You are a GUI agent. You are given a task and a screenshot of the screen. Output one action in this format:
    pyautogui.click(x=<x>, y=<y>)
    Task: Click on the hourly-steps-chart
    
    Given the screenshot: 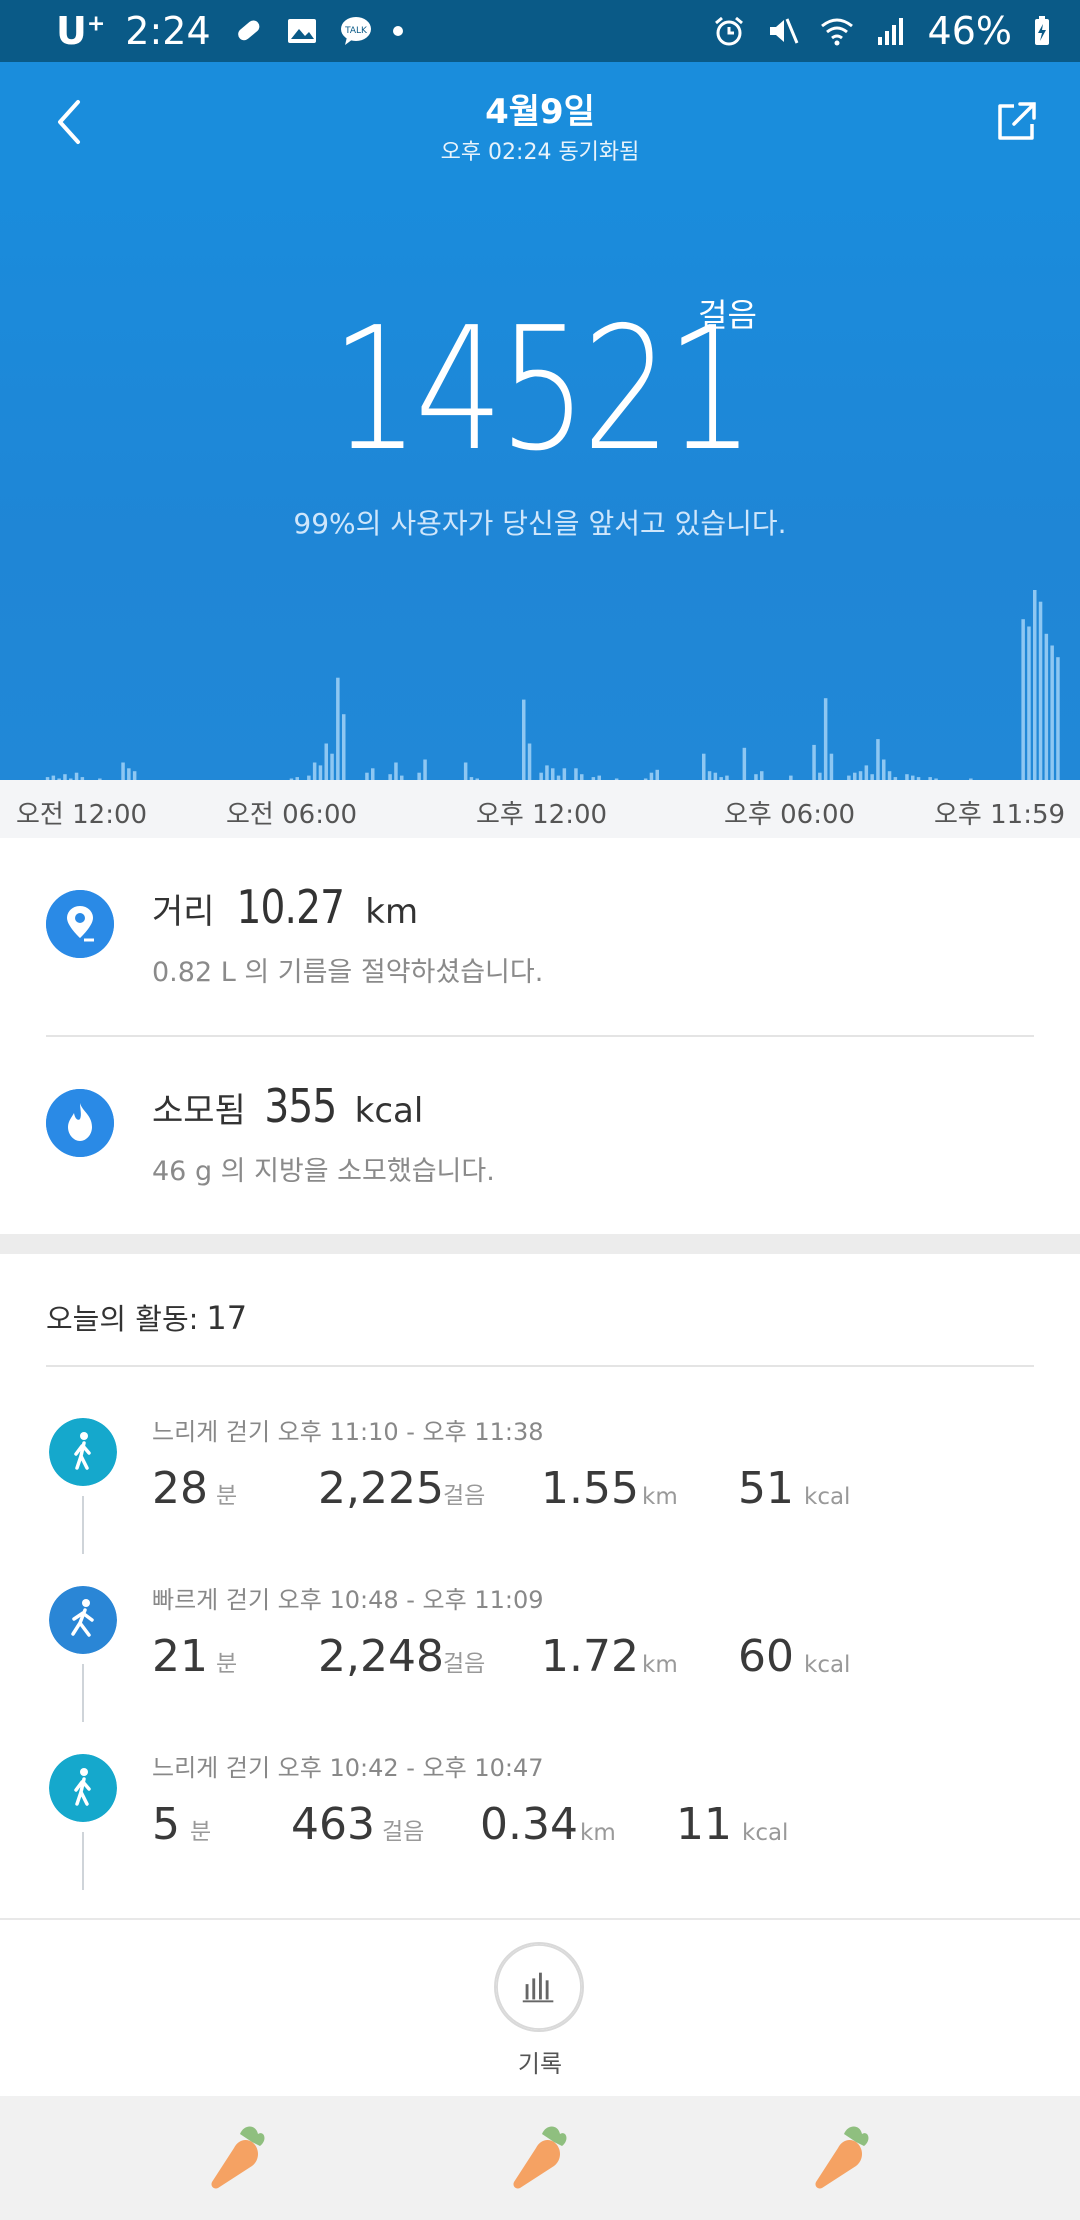 What is the action you would take?
    pyautogui.click(x=552, y=685)
    